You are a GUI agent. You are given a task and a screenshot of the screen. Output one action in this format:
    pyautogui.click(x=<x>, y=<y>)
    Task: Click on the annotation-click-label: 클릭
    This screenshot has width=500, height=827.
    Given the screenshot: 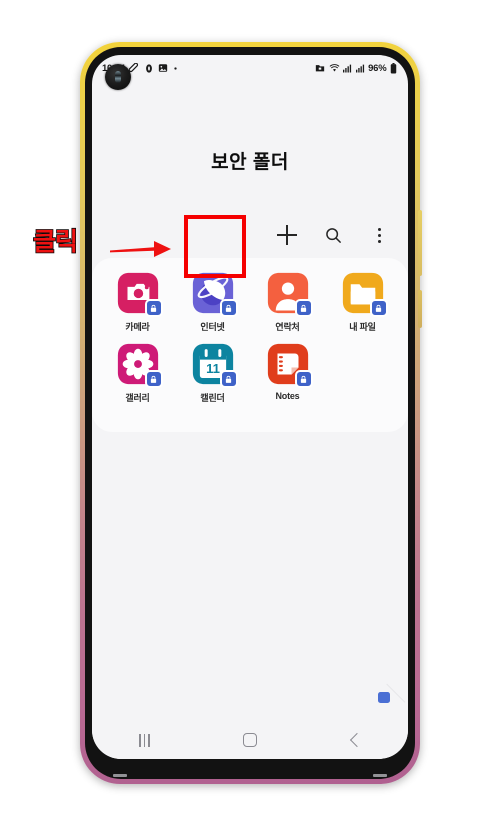 What is the action you would take?
    pyautogui.click(x=55, y=241)
    